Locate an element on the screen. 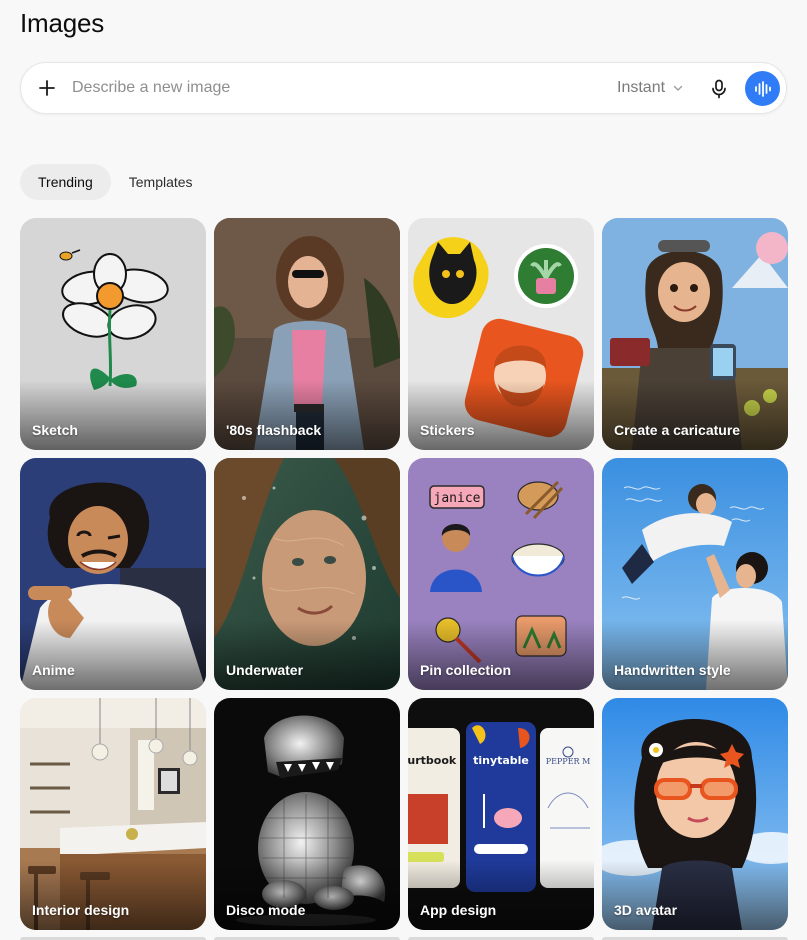 This screenshot has height=940, width=807. card-label: 3D avatar is located at coordinates (646, 910).